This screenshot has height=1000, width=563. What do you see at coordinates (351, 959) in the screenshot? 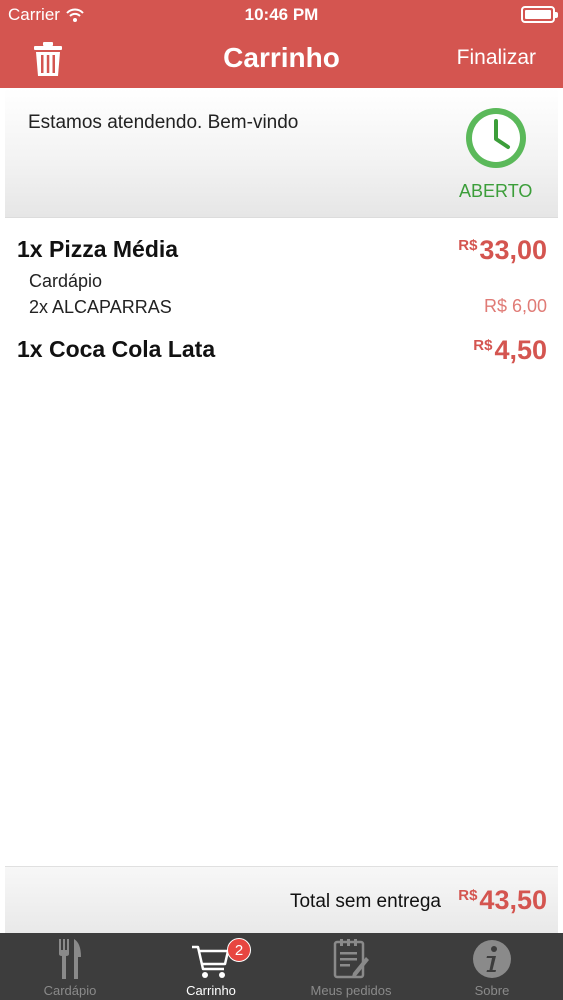
I see `order-list-icon` at bounding box center [351, 959].